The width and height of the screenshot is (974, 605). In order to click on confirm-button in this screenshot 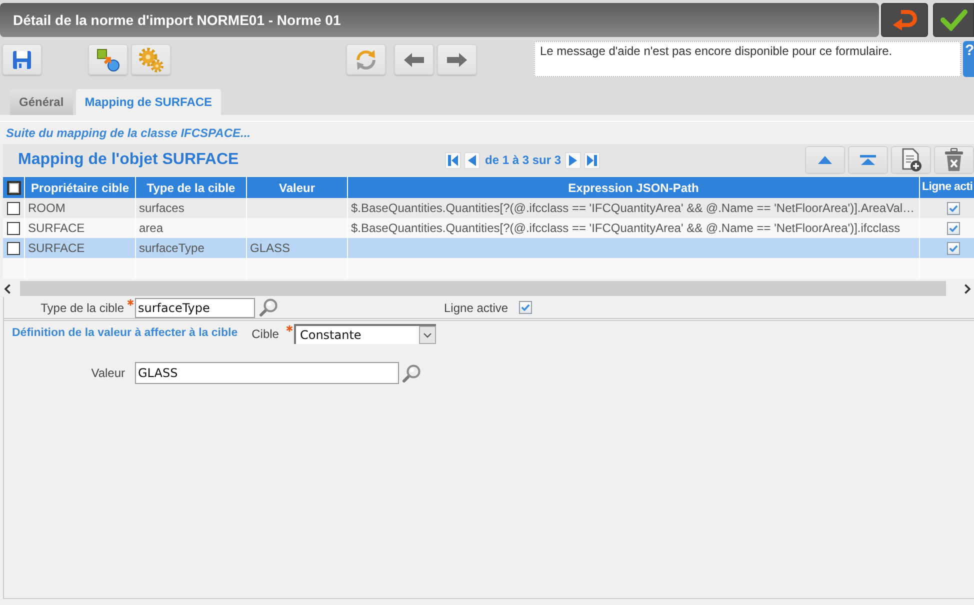, I will do `click(953, 20)`.